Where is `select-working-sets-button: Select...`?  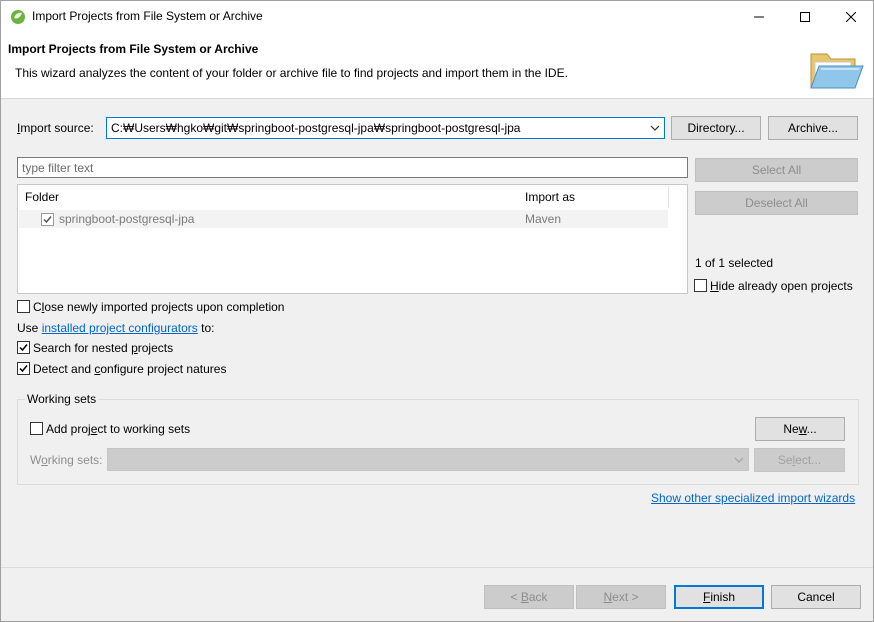
select-working-sets-button: Select... is located at coordinates (799, 460).